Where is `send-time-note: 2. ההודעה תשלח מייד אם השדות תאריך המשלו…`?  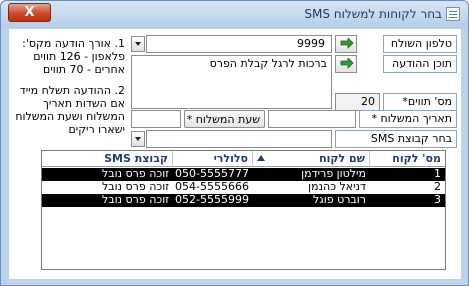 send-time-note: 2. ההודעה תשלח מייד אם השדות תאריך המשלו… is located at coordinates (70, 110).